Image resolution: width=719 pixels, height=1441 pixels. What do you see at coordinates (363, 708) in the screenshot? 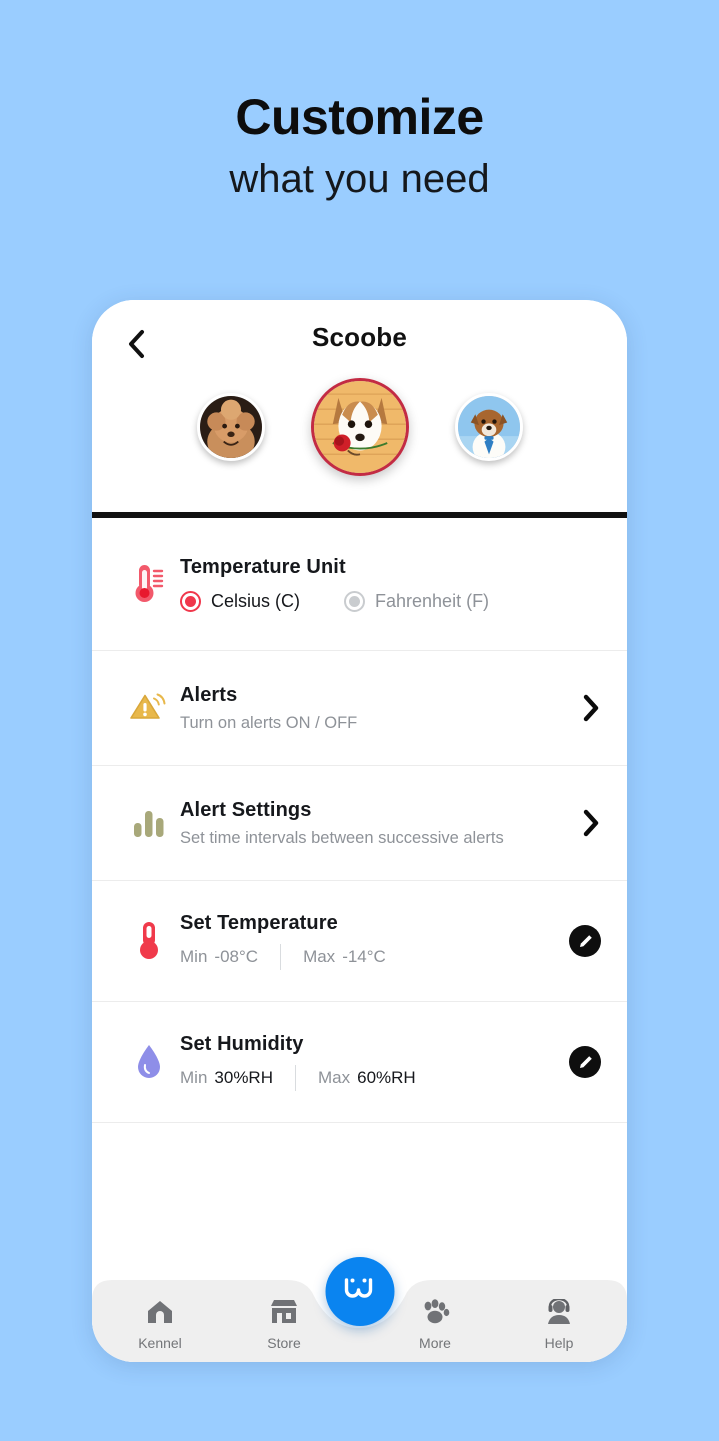
I see `alerts-body: Alerts Turn on alerts ON / OFF` at bounding box center [363, 708].